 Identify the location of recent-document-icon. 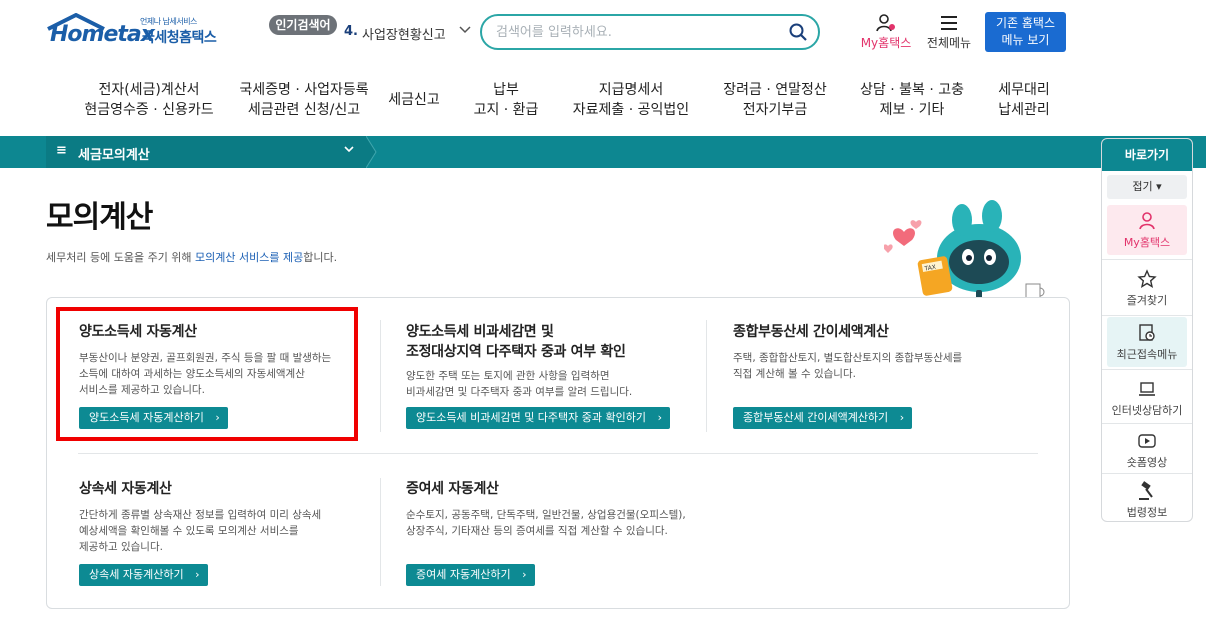
(1147, 332).